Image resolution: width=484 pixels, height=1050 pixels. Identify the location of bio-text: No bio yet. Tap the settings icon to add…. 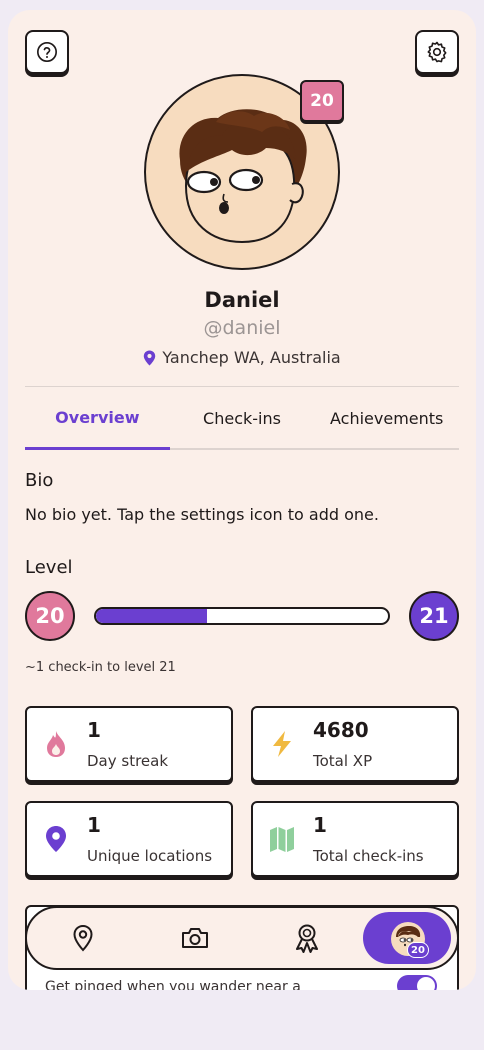
(202, 514).